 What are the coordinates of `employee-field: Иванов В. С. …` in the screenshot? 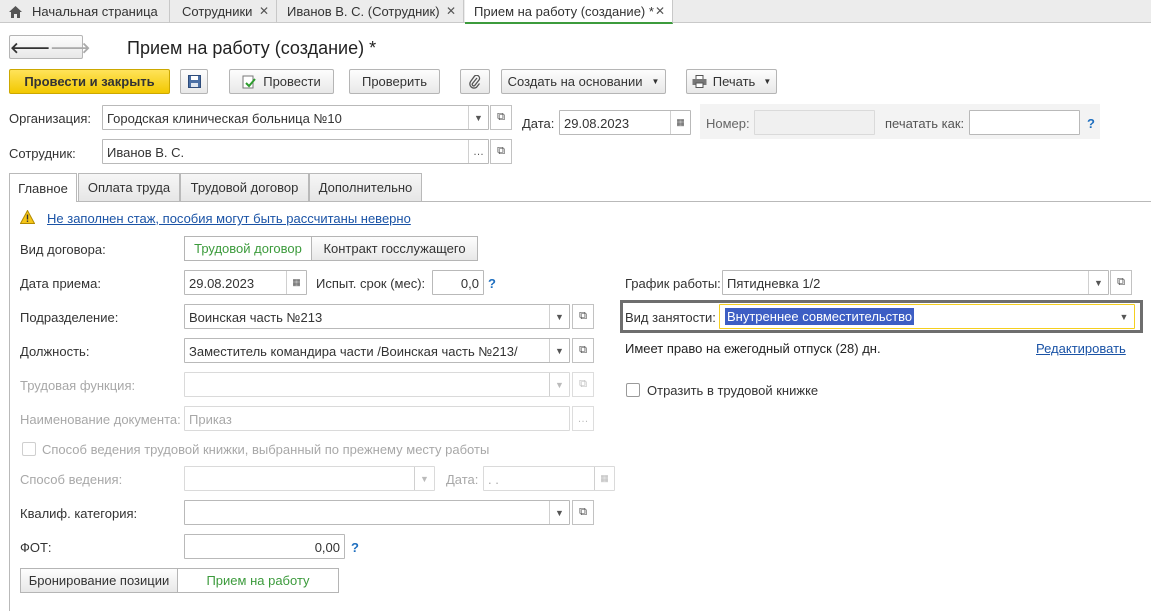 It's located at (295, 151).